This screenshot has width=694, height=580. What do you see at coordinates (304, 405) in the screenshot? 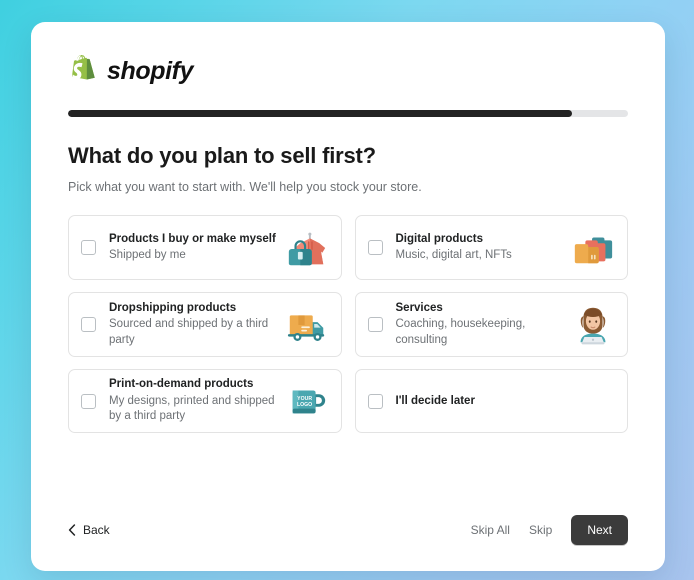
I see `svg-text: LOGO` at bounding box center [304, 405].